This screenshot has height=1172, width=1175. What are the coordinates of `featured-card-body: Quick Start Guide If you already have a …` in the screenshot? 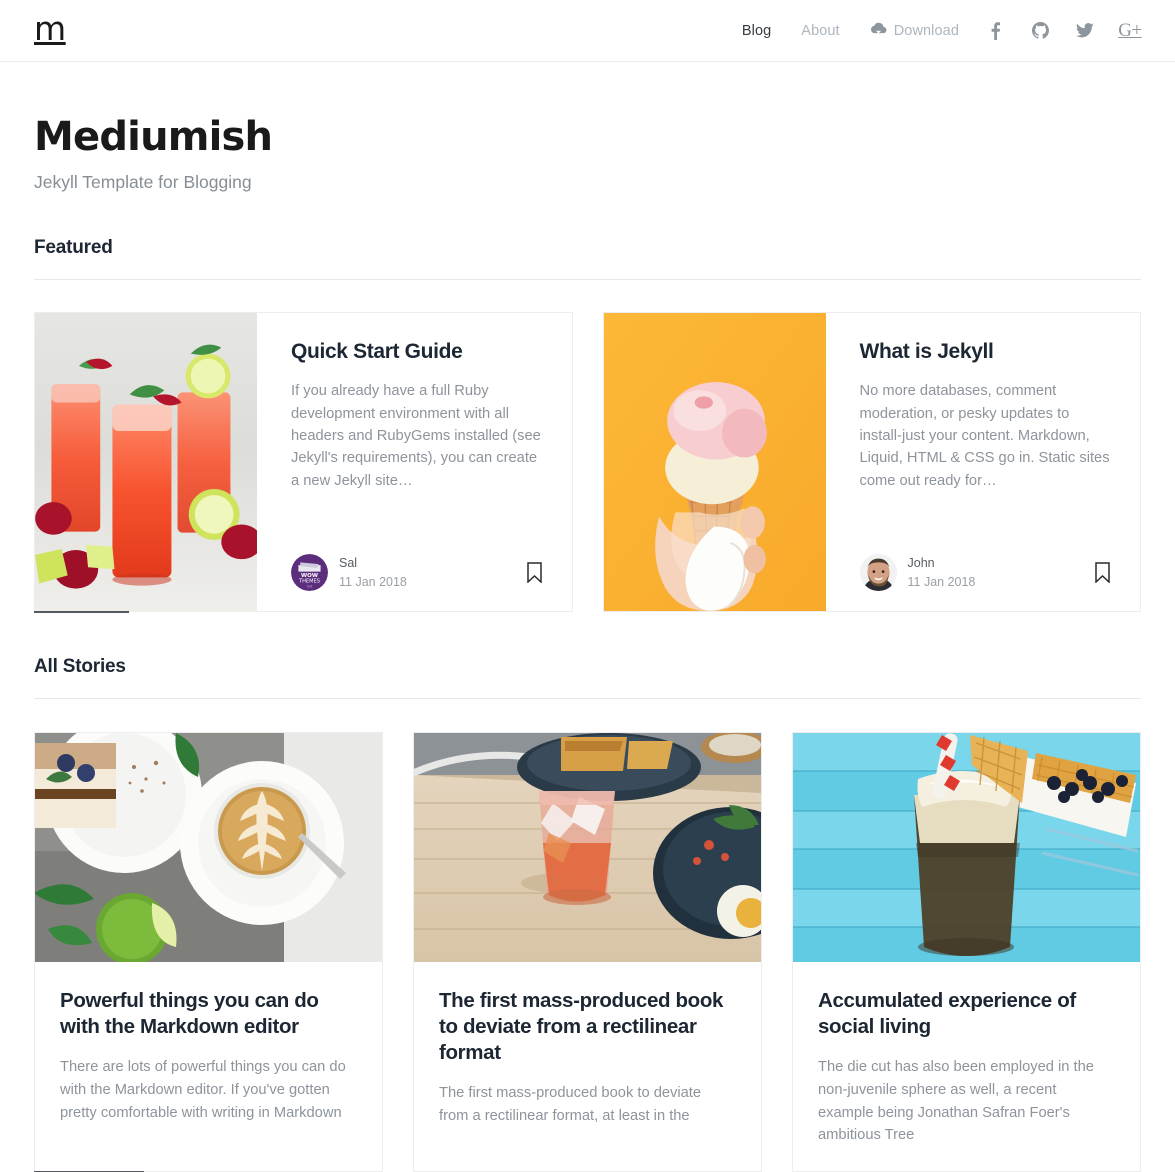 It's located at (414, 462).